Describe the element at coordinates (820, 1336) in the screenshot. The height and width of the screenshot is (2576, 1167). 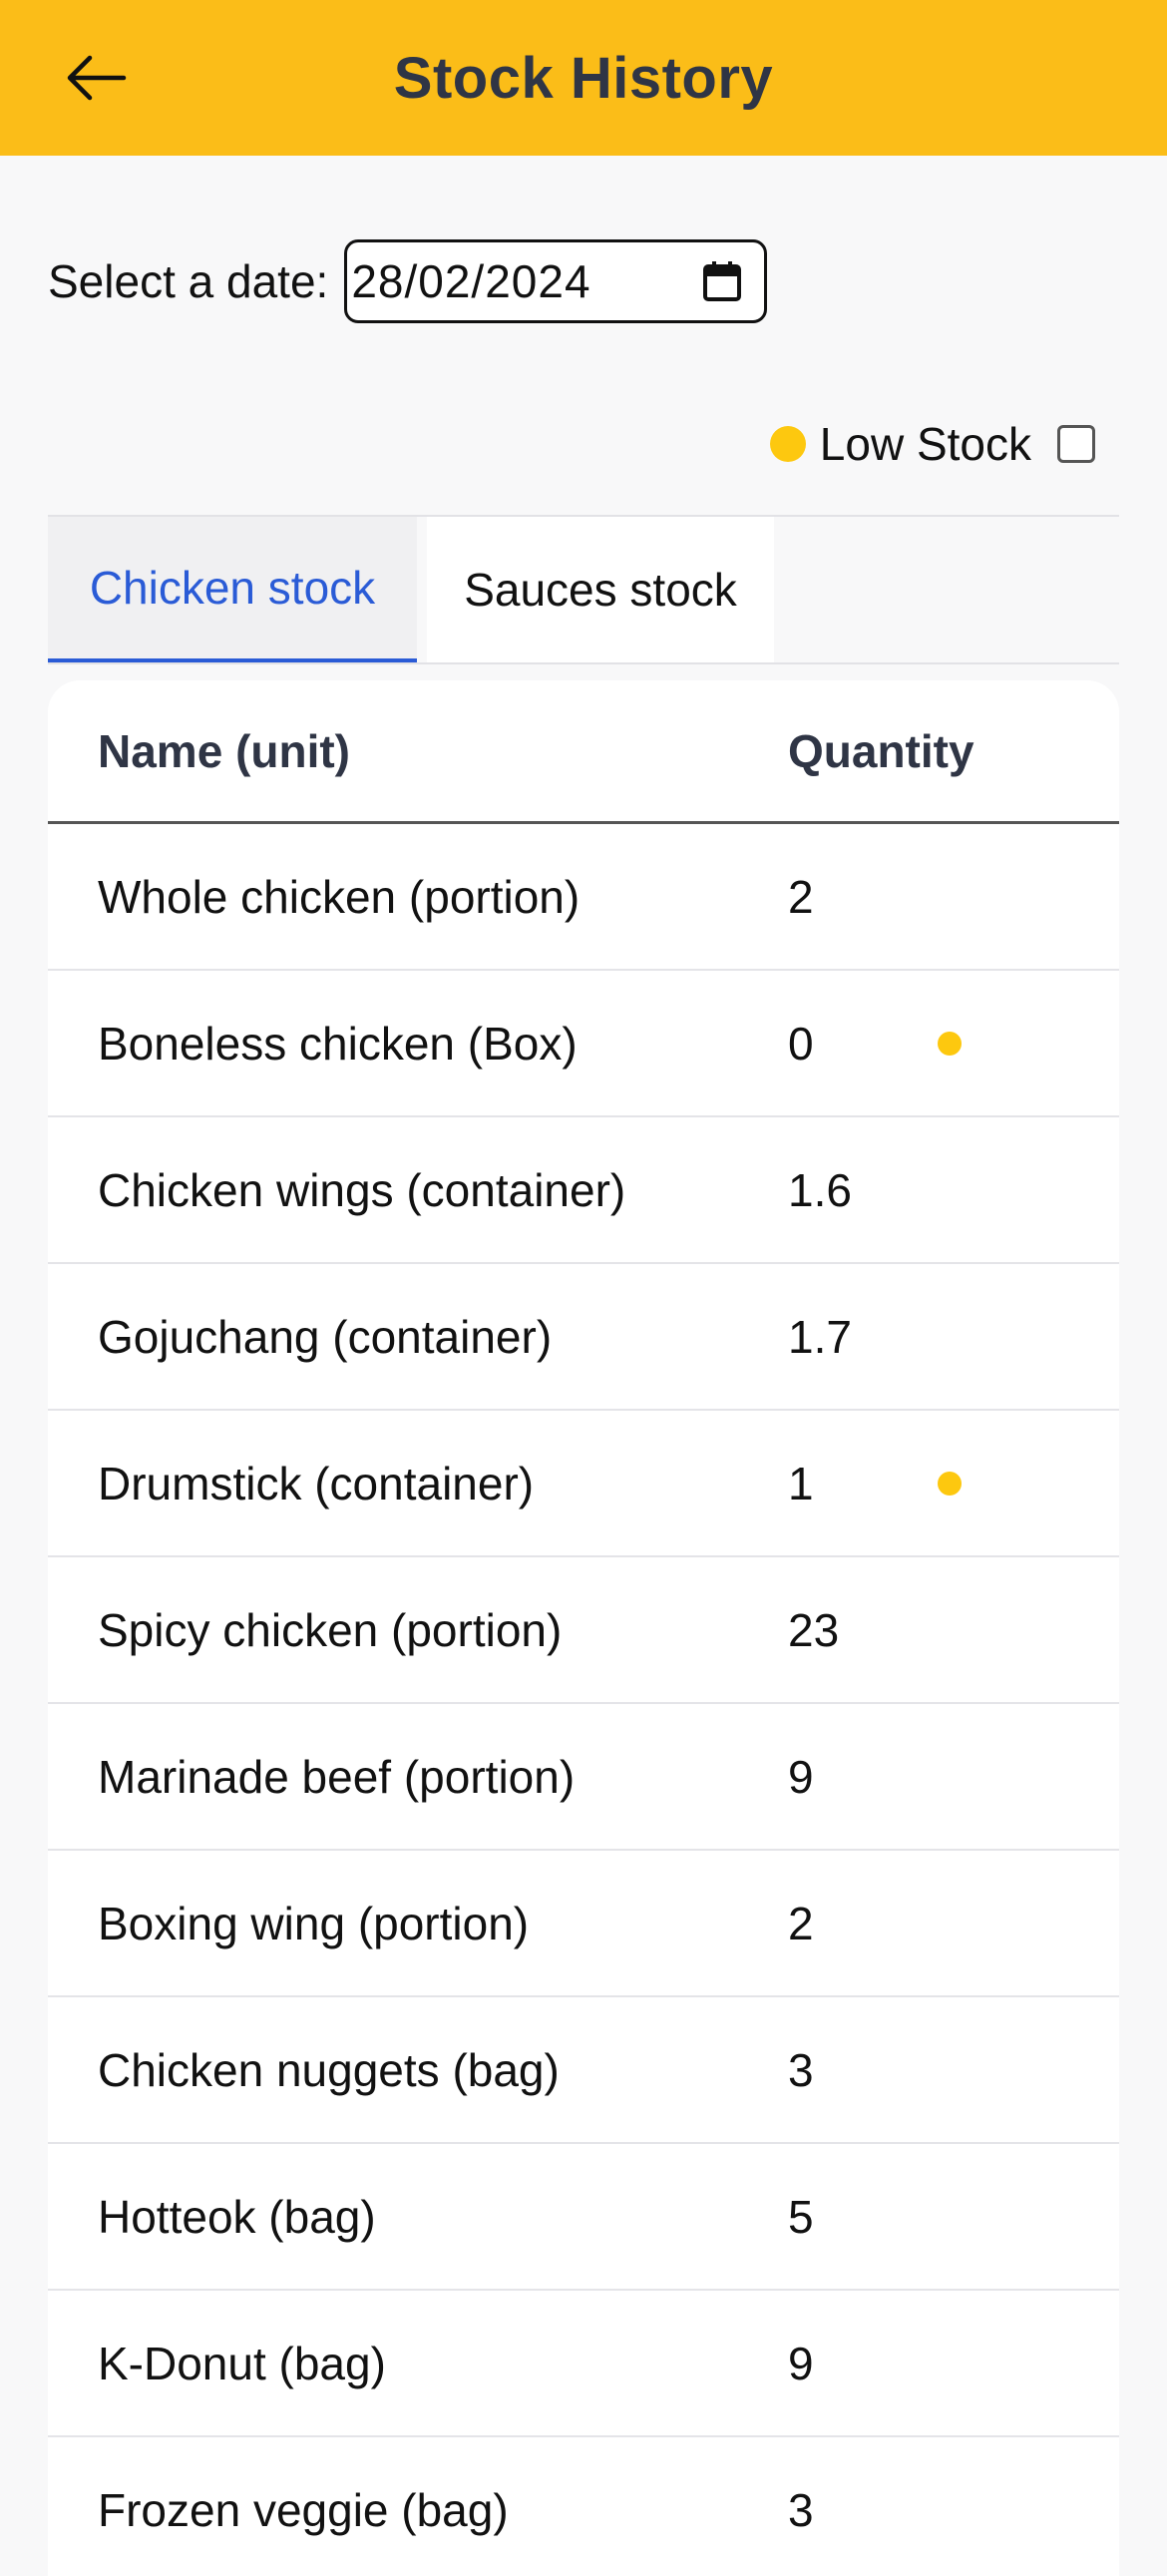
I see `row-quantity: 1.7` at that location.